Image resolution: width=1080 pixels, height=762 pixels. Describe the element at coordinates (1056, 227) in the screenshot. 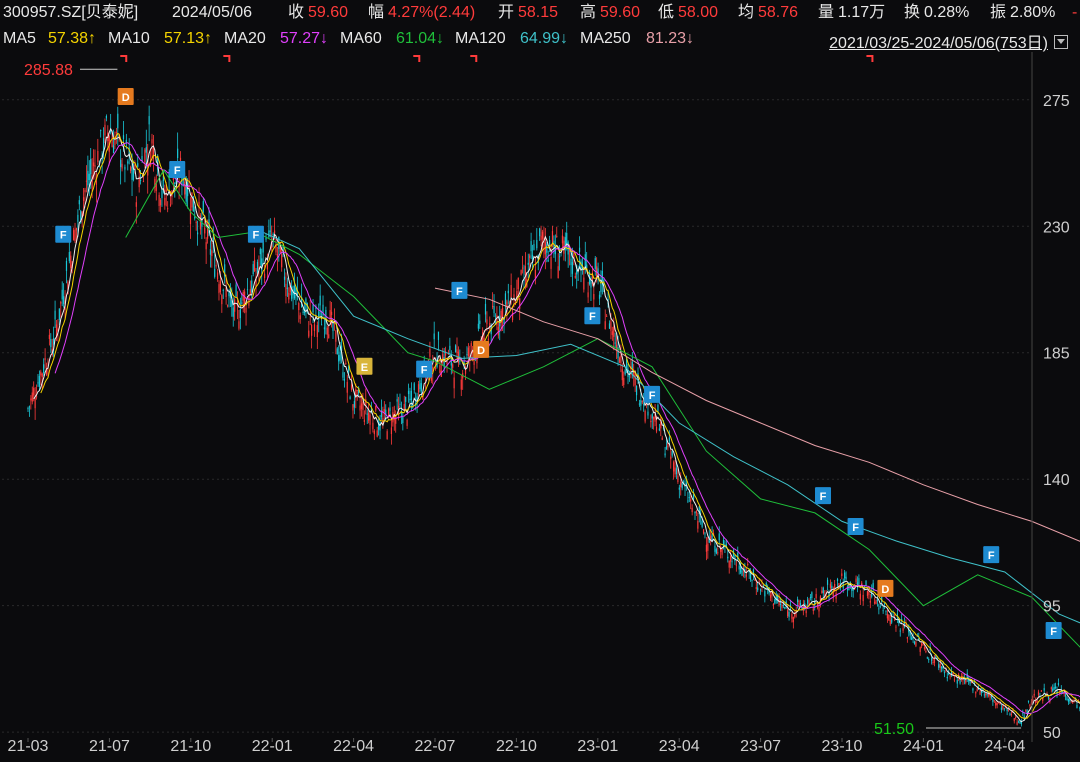

I see `y-tick-label: 230` at that location.